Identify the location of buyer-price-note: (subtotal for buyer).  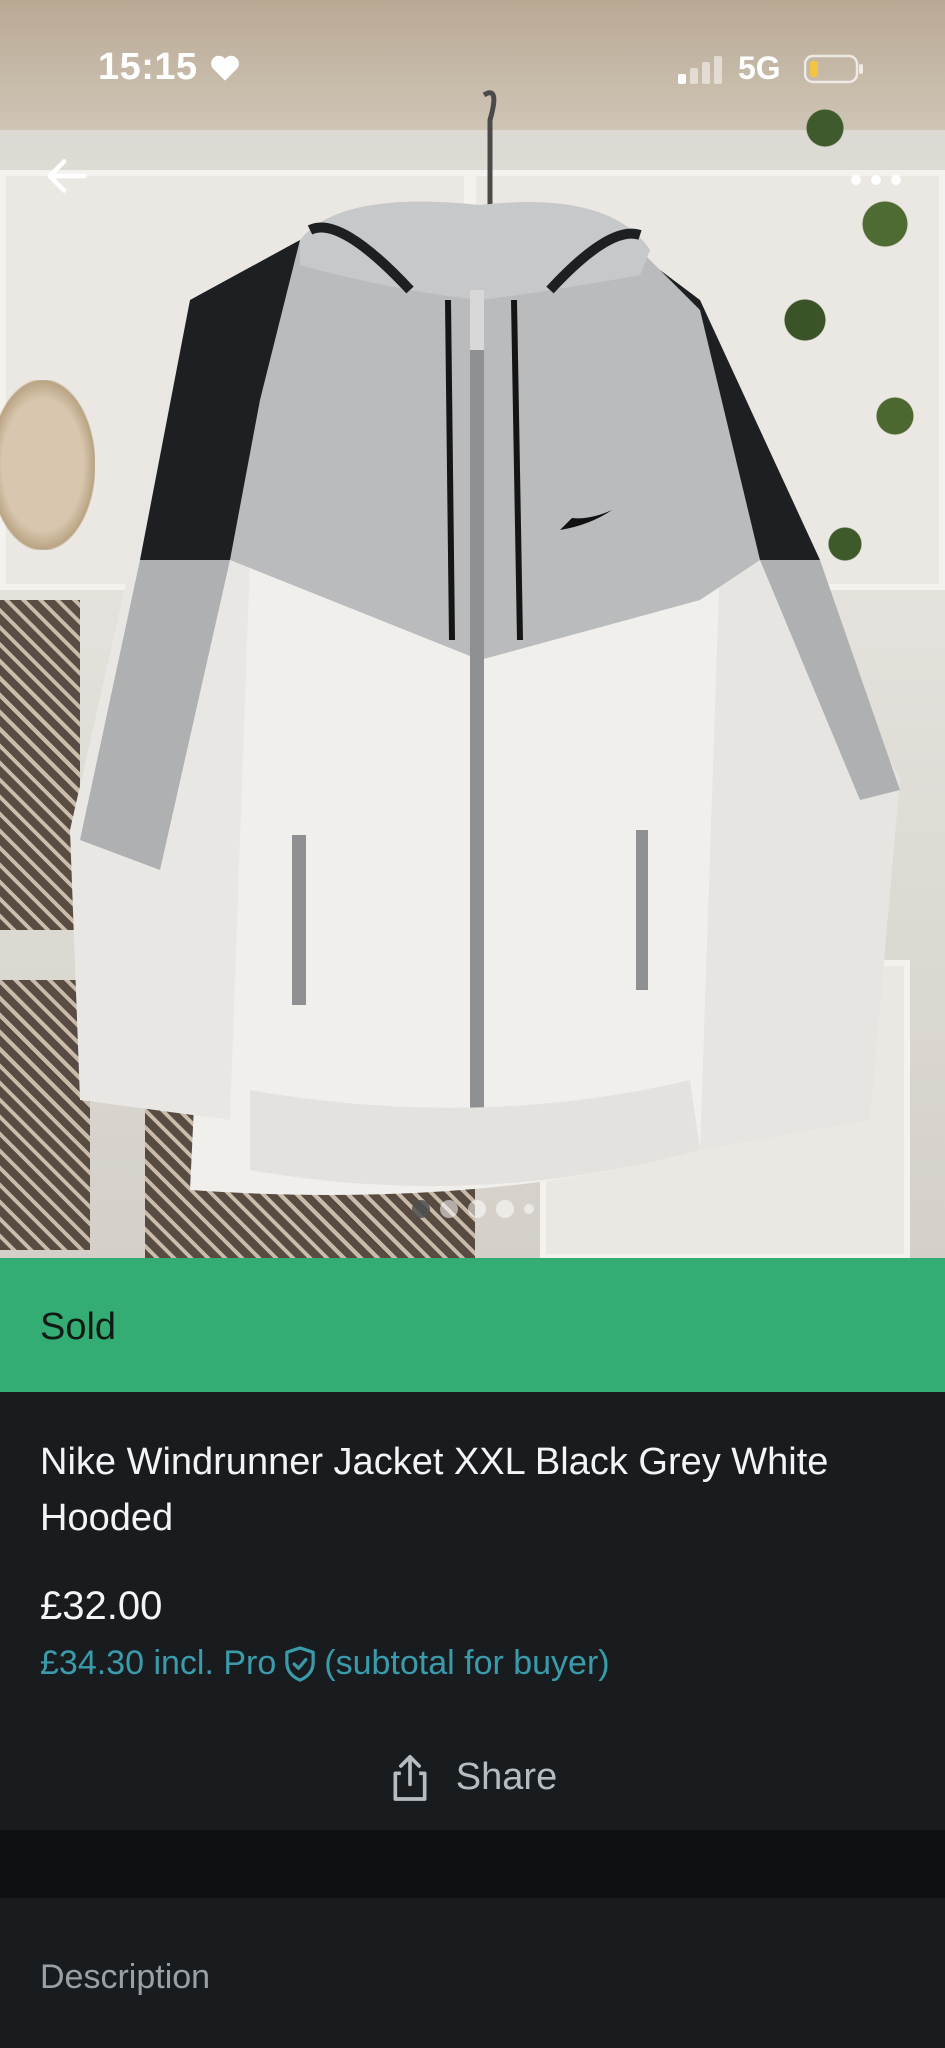
(467, 1663).